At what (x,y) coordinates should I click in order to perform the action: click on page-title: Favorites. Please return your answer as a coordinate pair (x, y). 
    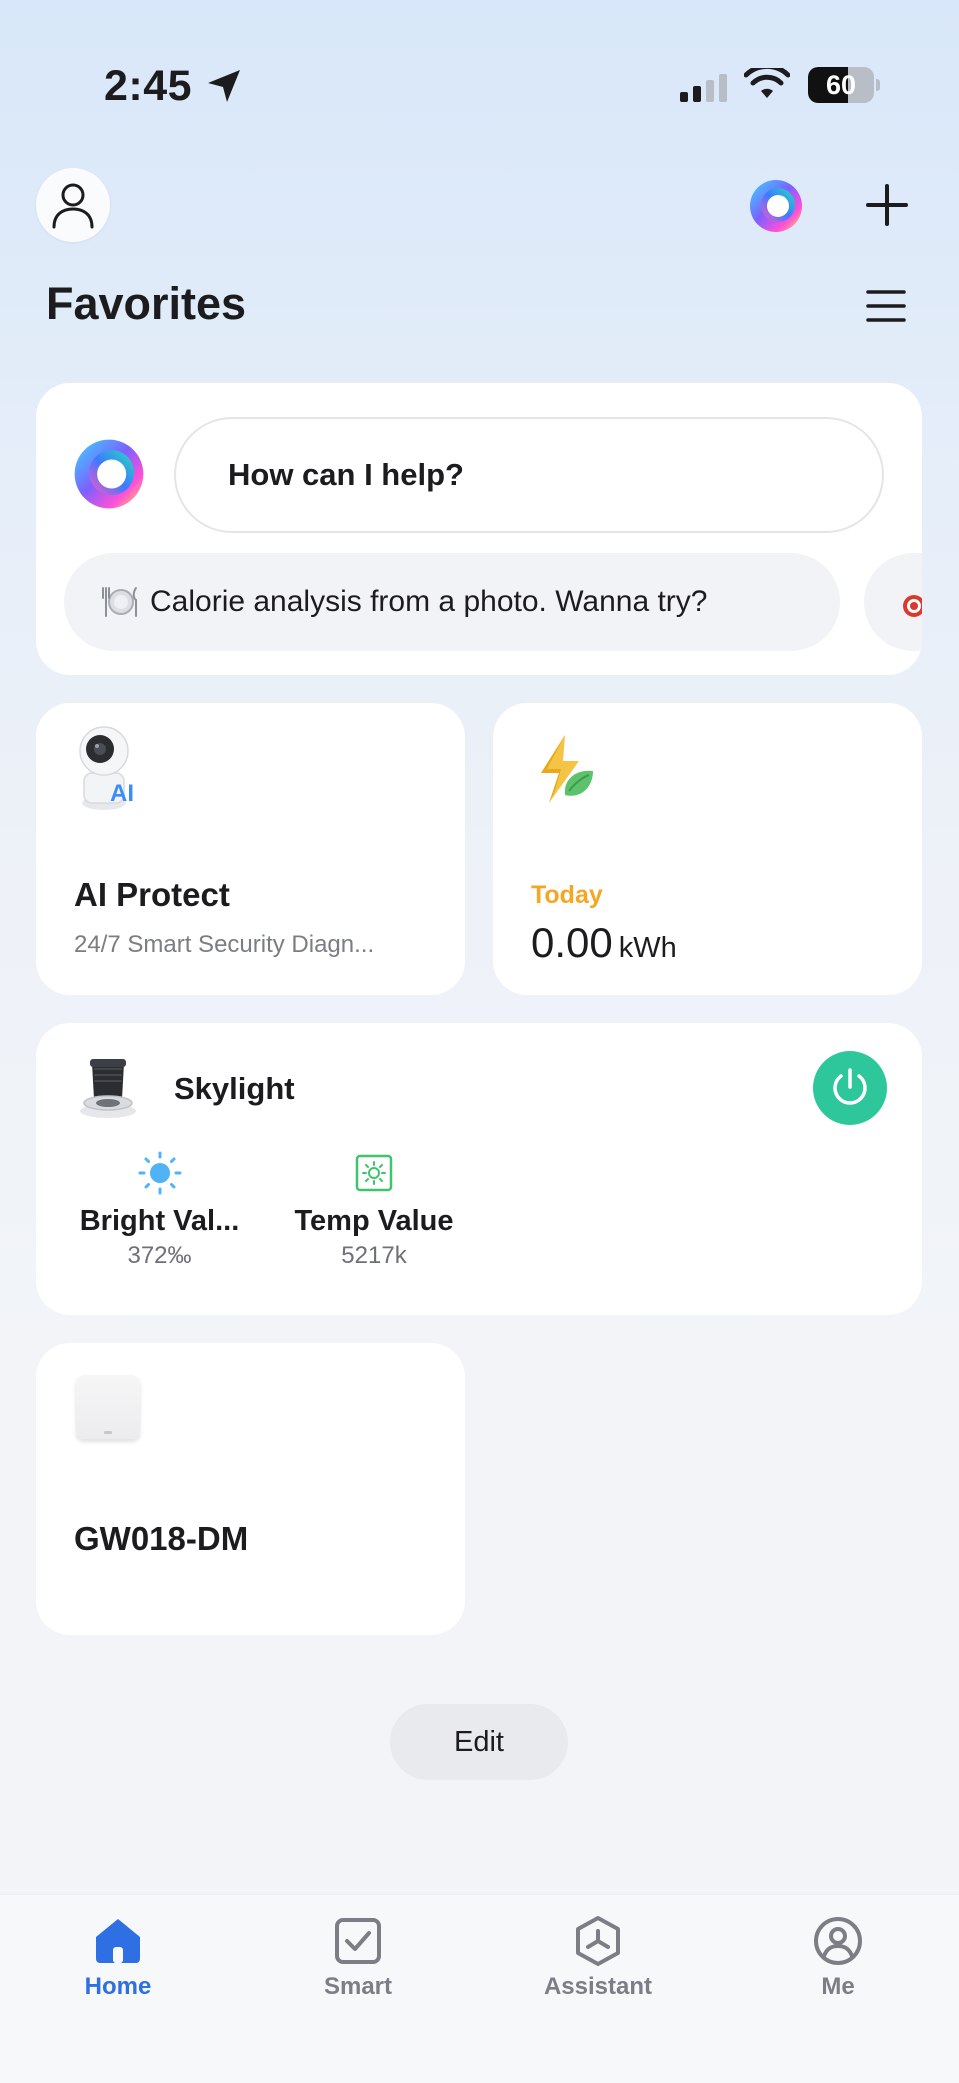
    Looking at the image, I should click on (146, 303).